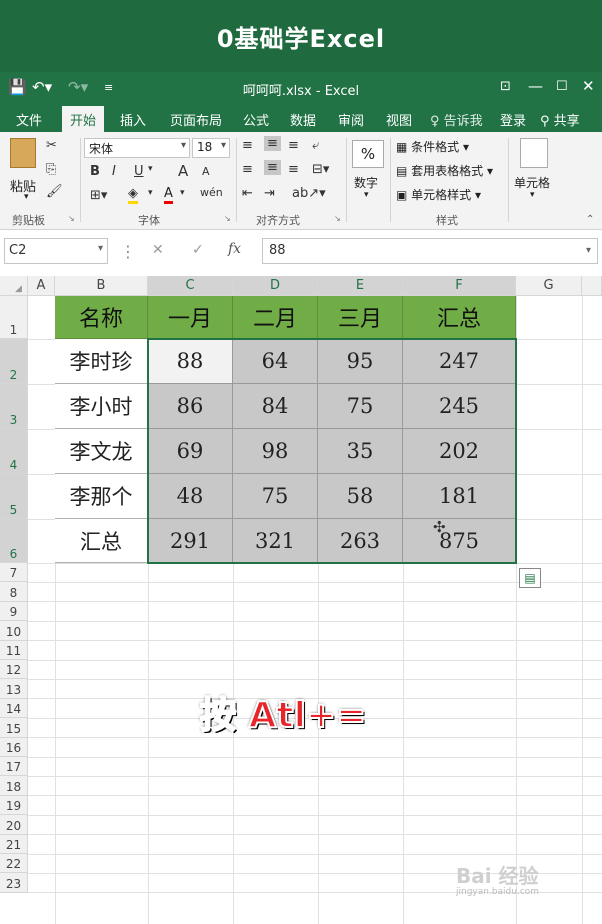 Image resolution: width=602 pixels, height=924 pixels. What do you see at coordinates (227, 218) in the screenshot?
I see `font-launcher-icon: ↘` at bounding box center [227, 218].